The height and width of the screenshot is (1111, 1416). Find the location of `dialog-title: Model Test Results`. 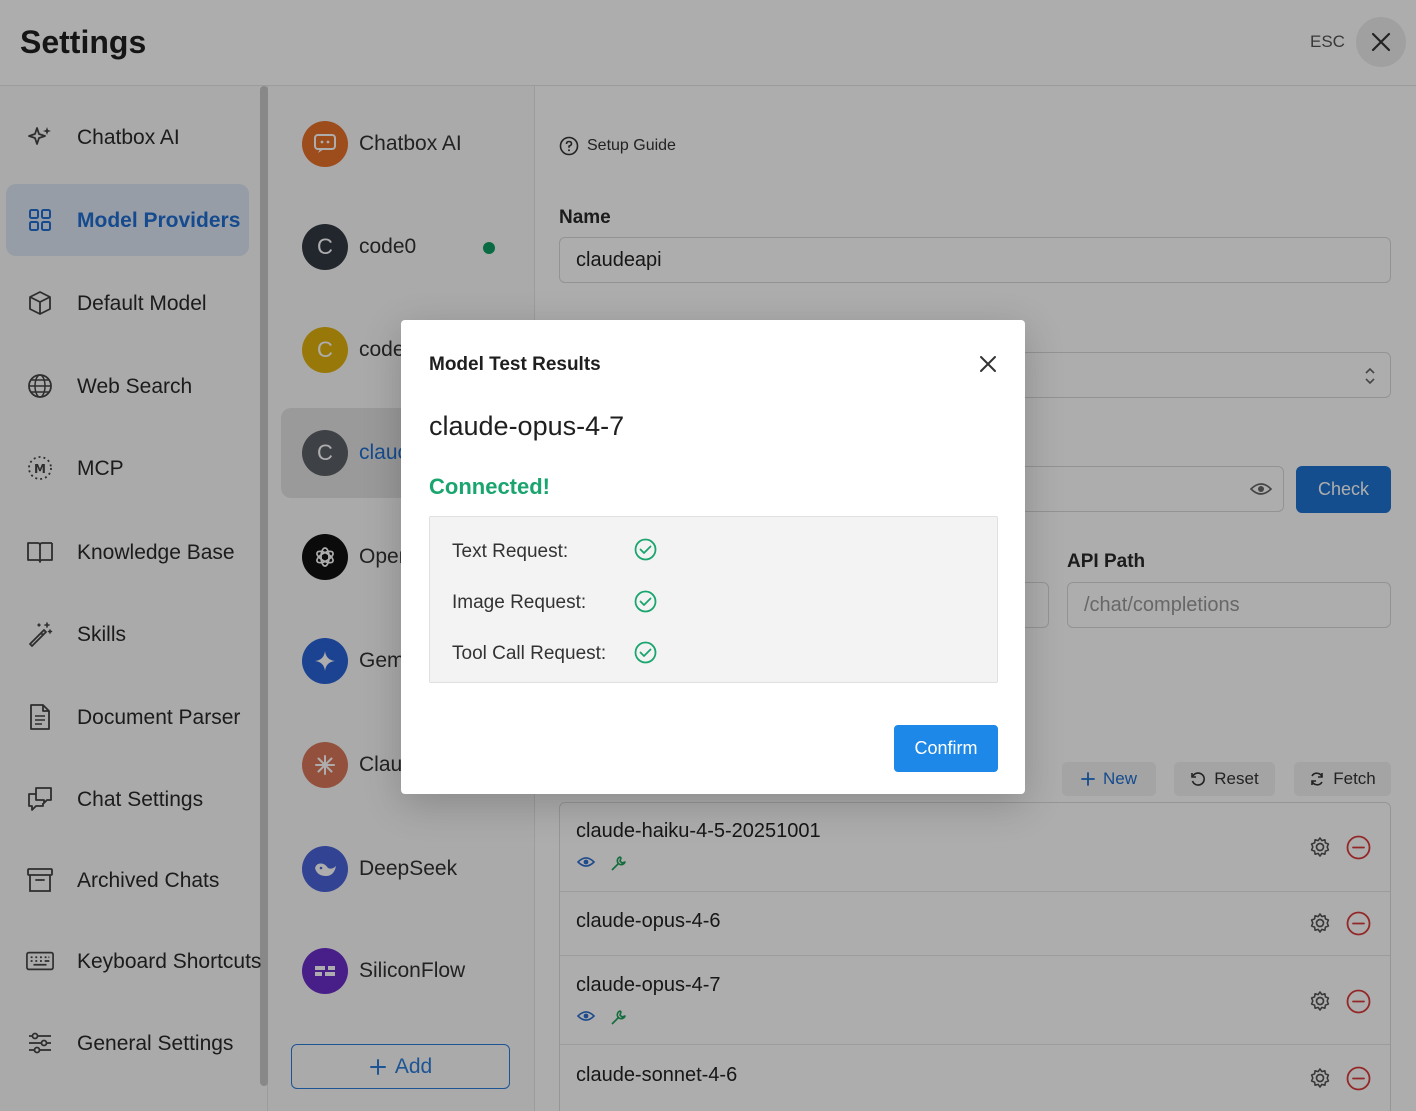

dialog-title: Model Test Results is located at coordinates (515, 364).